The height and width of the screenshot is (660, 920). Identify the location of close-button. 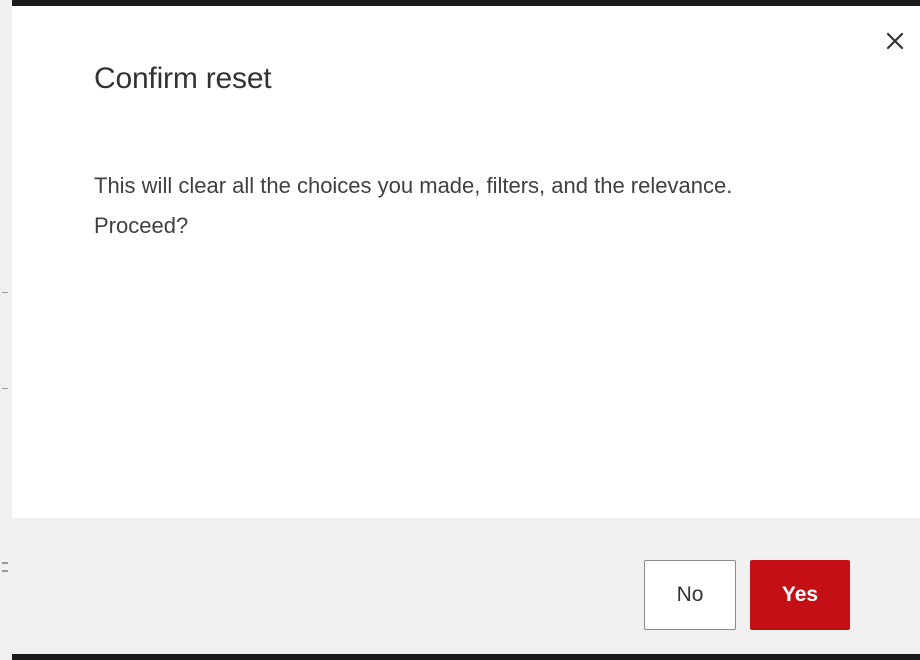
(895, 41).